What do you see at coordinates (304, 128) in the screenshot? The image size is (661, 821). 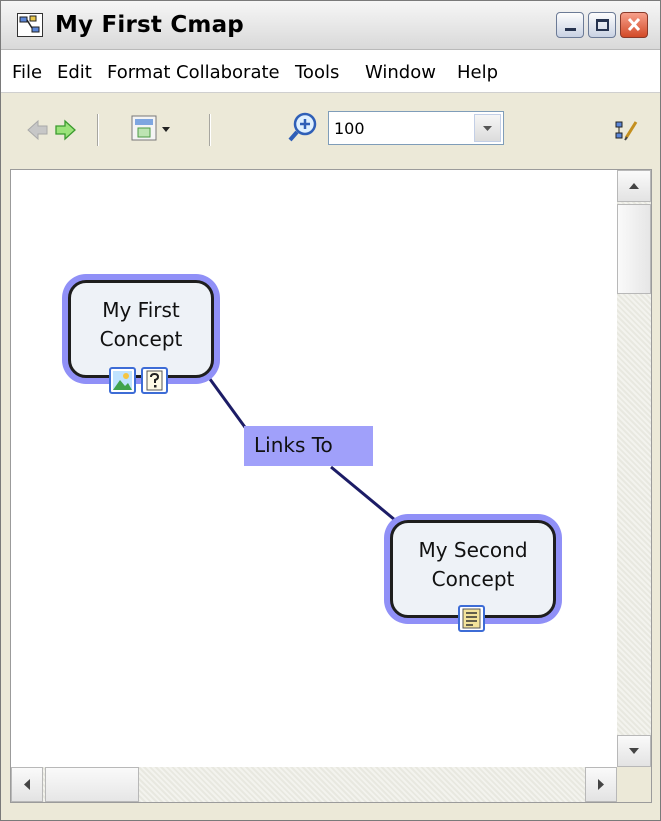 I see `zoom-in-icon` at bounding box center [304, 128].